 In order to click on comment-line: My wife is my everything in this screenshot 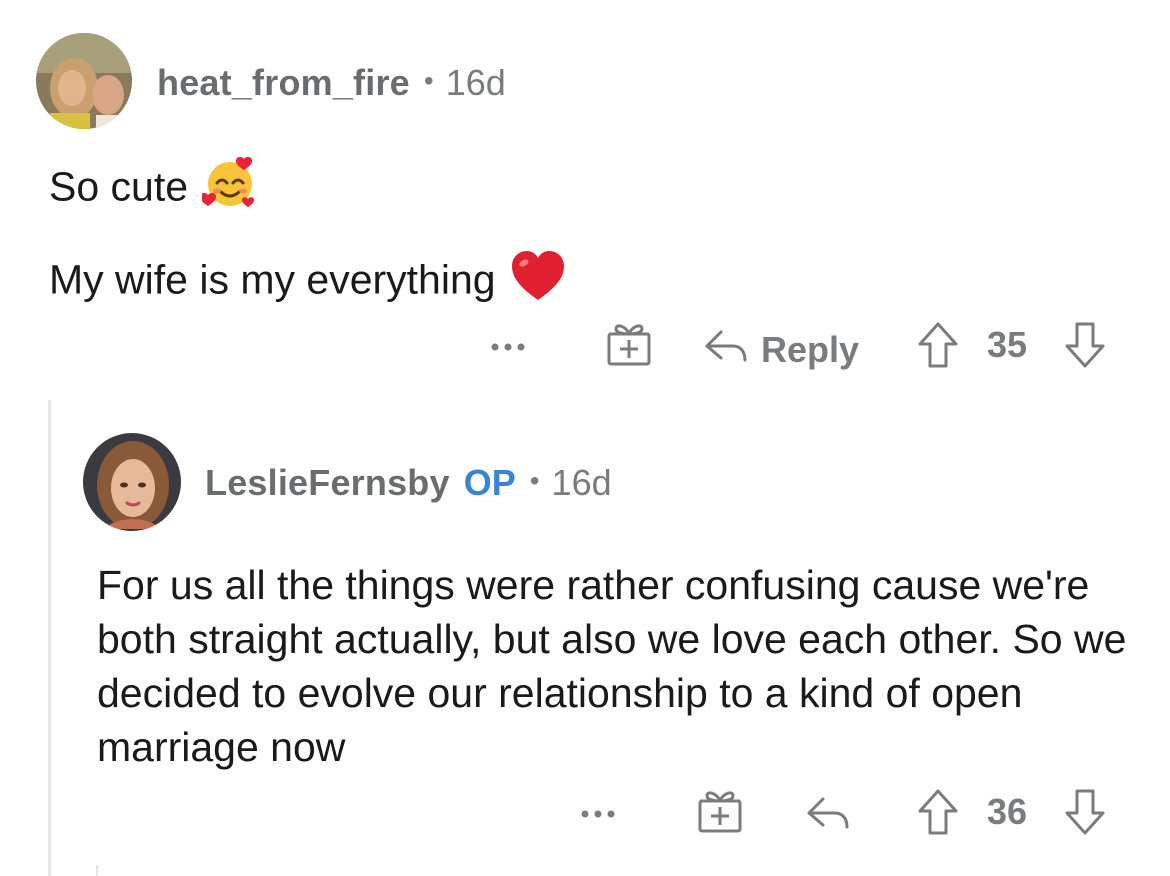, I will do `click(307, 282)`.